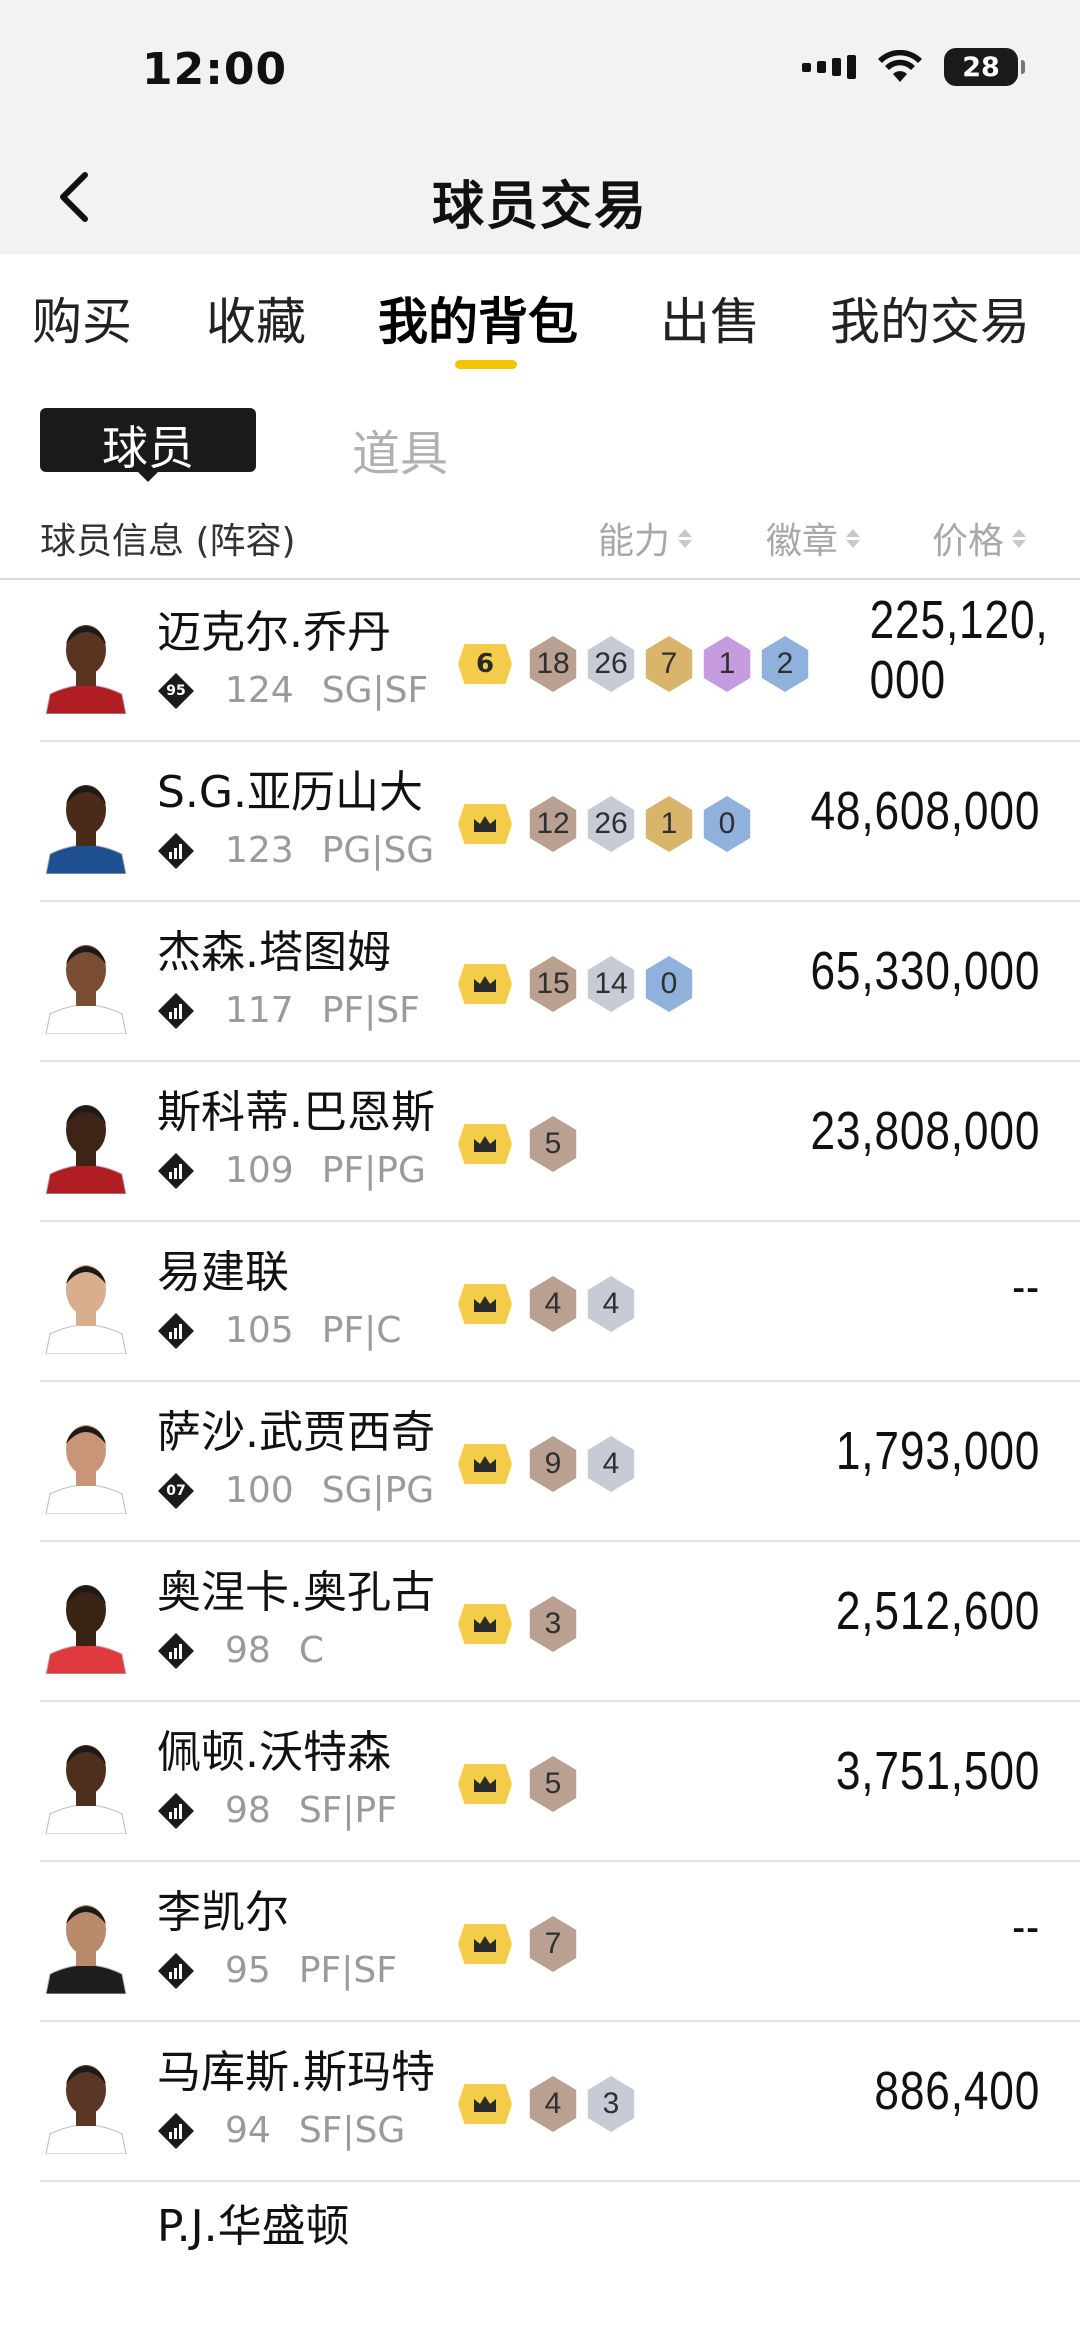 The image size is (1080, 2339). I want to click on badge-count: 3, so click(553, 1623).